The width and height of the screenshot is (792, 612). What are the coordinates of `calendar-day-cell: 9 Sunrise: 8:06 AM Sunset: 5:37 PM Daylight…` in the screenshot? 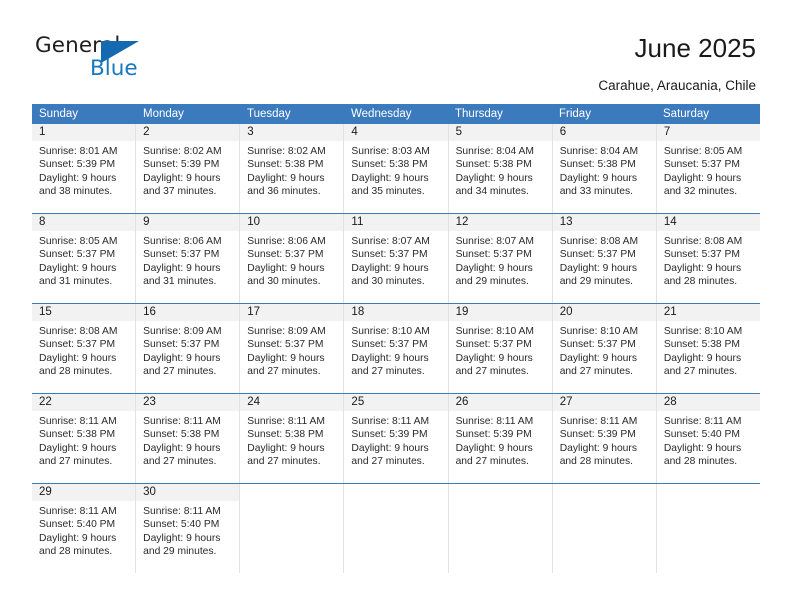 It's located at (188, 258).